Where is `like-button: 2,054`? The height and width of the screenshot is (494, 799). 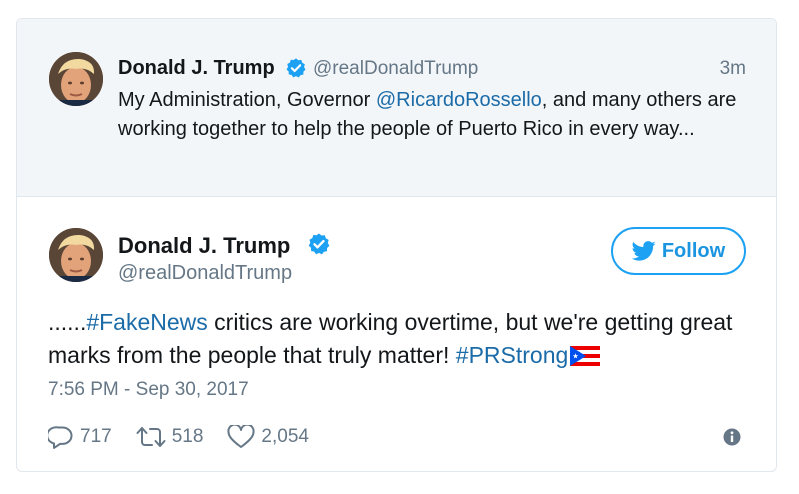 like-button: 2,054 is located at coordinates (268, 437).